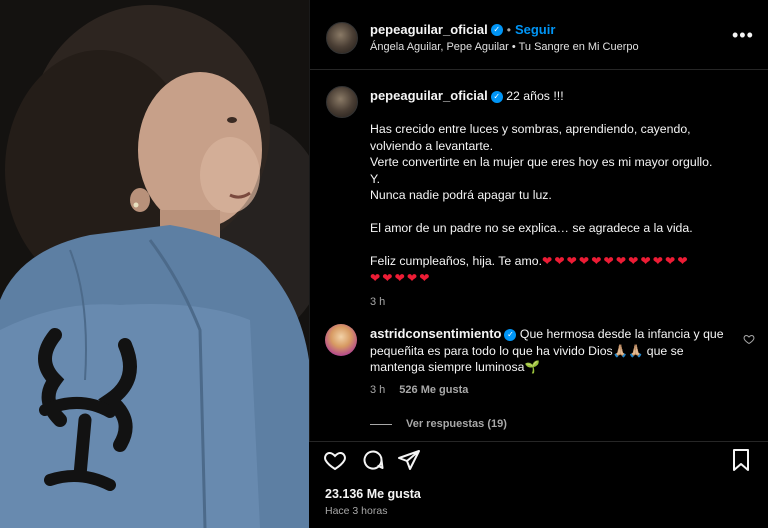 The image size is (768, 528). Describe the element at coordinates (432, 145) in the screenshot. I see `caption-line: volviendo a levantarte.` at that location.